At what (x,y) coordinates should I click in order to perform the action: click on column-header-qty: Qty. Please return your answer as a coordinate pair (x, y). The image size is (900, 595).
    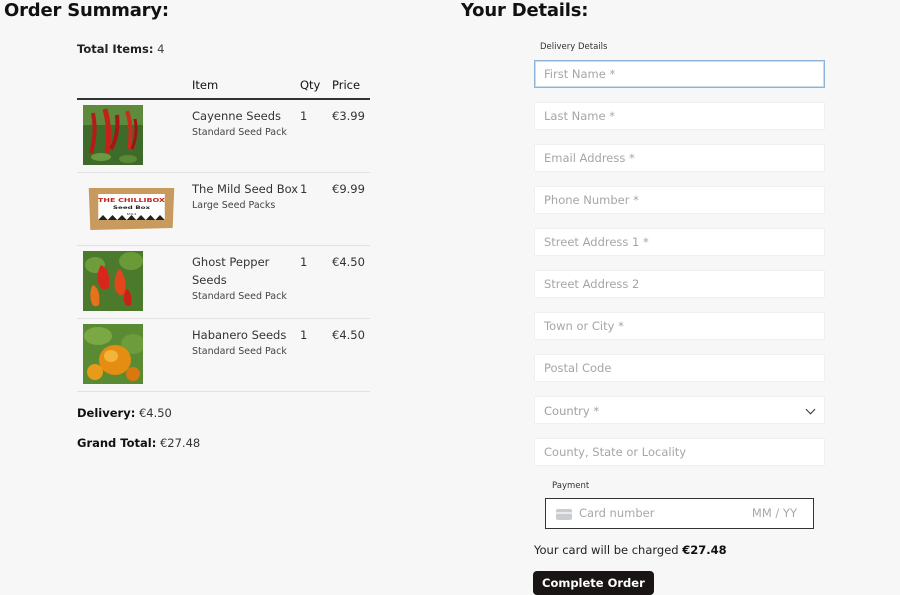
    Looking at the image, I should click on (316, 87).